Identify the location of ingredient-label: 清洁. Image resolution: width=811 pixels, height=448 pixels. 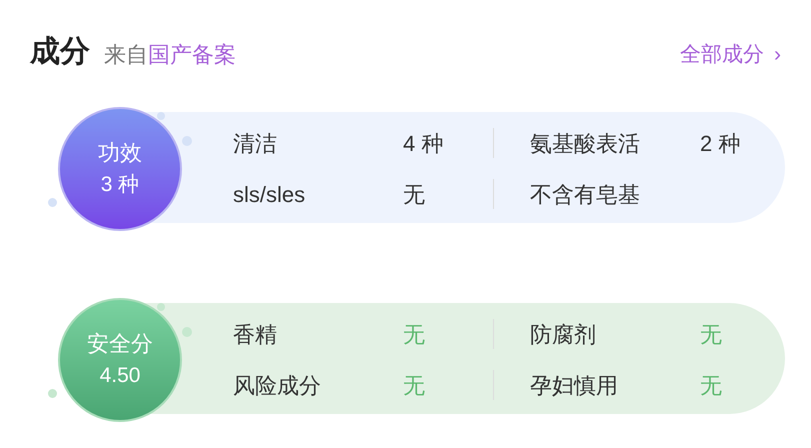
(255, 144).